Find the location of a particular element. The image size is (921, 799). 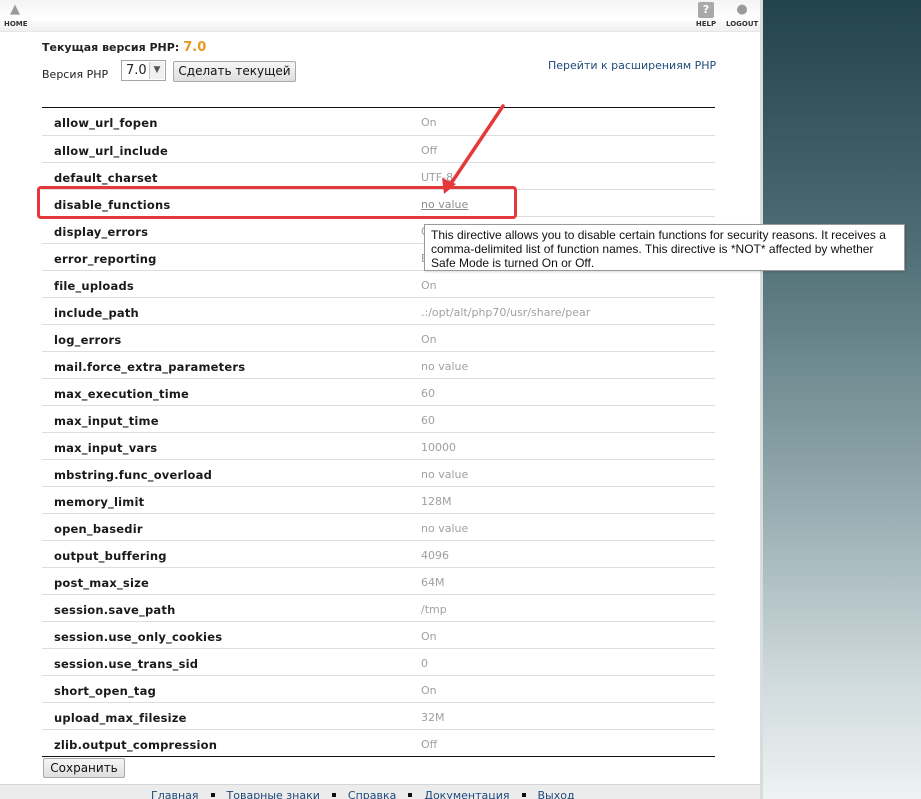

option-value: 0 is located at coordinates (424, 663).